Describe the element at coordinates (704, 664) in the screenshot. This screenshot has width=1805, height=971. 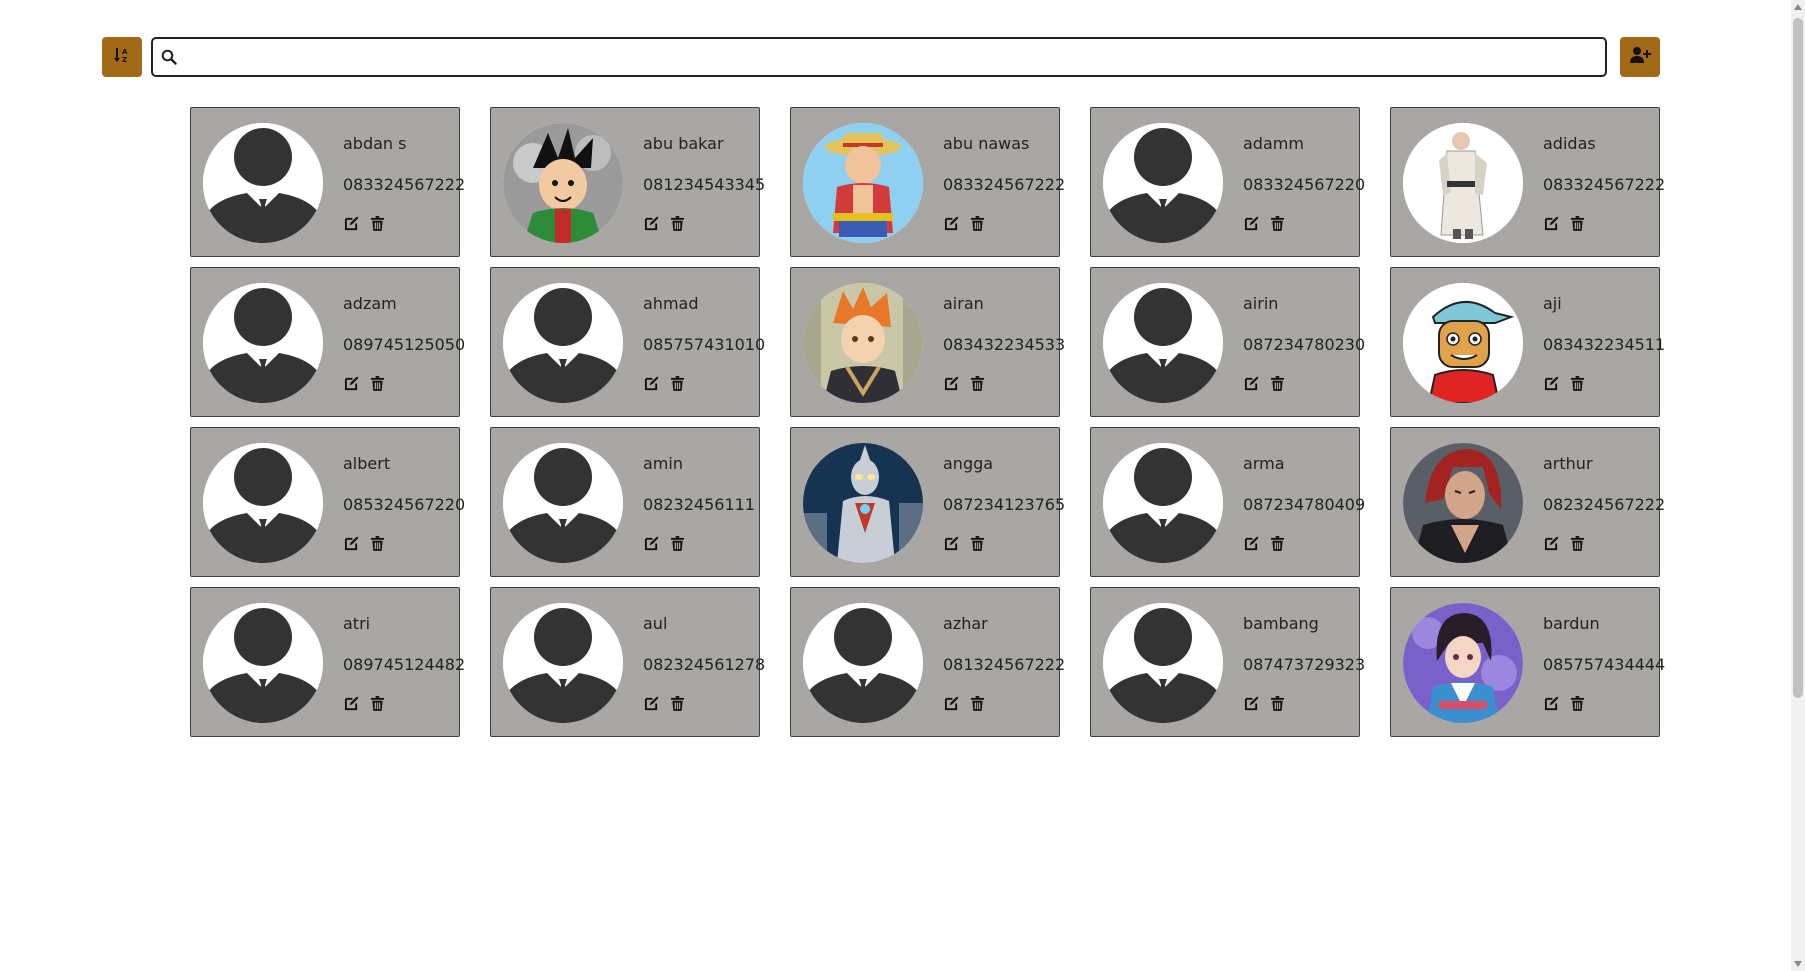
I see `contact-phone: 082324561278` at that location.